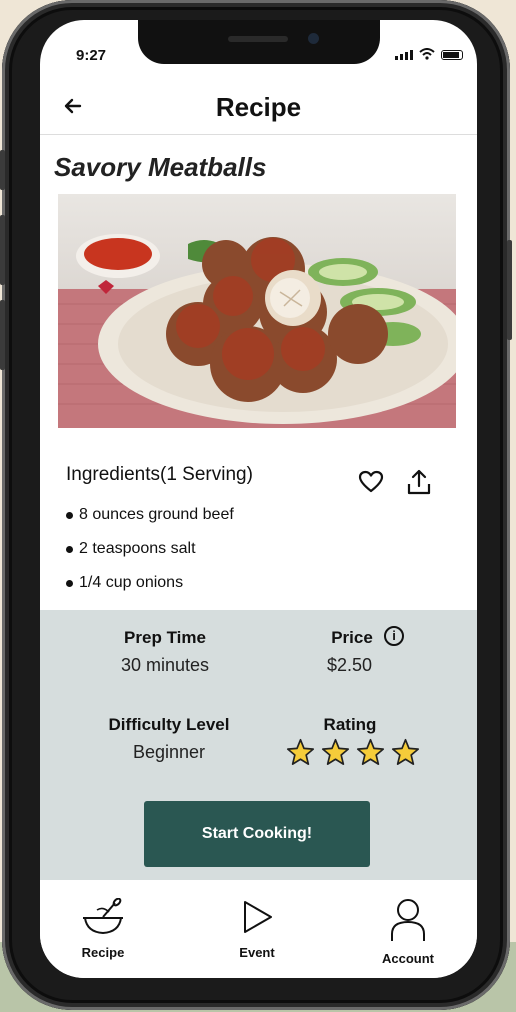 The width and height of the screenshot is (516, 1012). I want to click on tab-account-label: Account, so click(408, 958).